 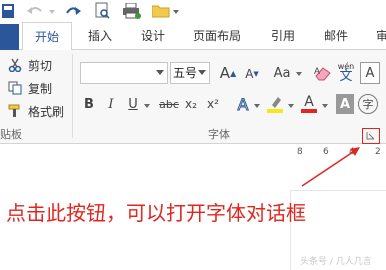 What do you see at coordinates (336, 262) in the screenshot?
I see `watermark: 头条号 / 几人几言` at bounding box center [336, 262].